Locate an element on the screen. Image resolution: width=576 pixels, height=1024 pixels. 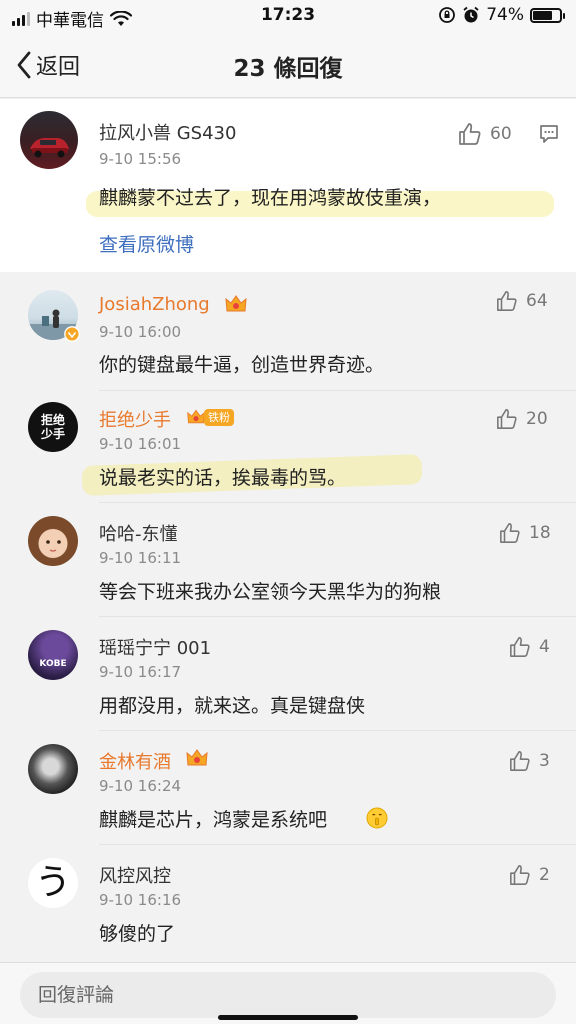
user-name: 拉风小兽 GS430 is located at coordinates (167, 132).